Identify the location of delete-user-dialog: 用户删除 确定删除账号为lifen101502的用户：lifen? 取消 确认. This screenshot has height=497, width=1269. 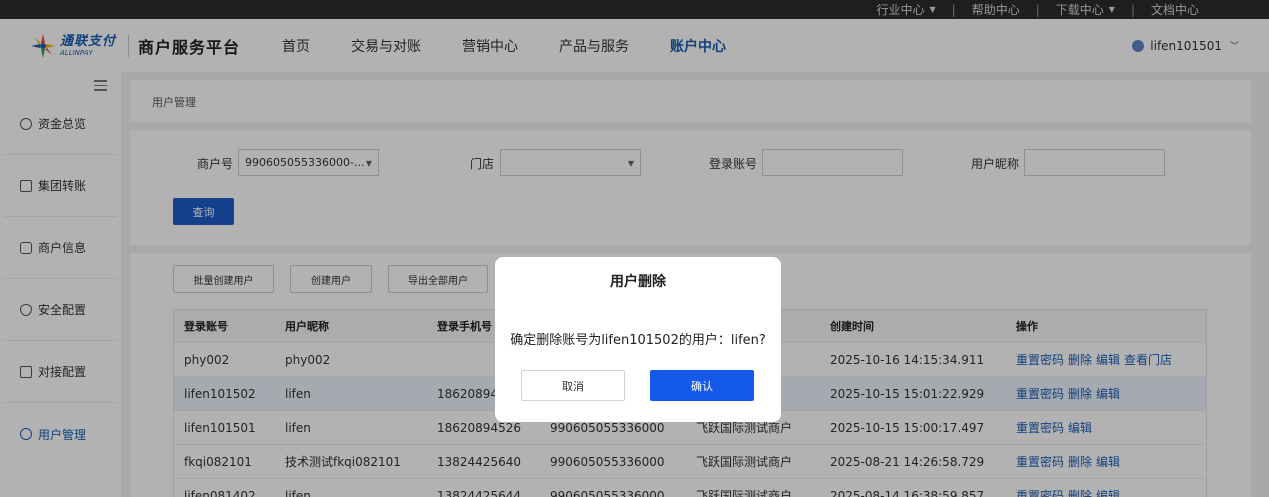
(638, 339).